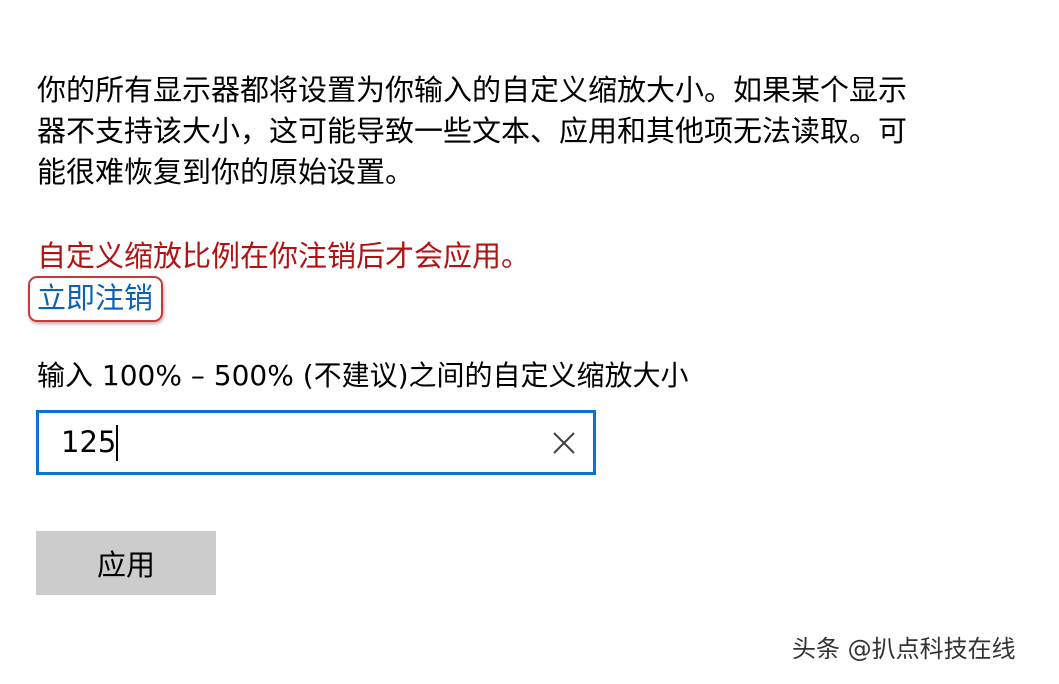 Image resolution: width=1059 pixels, height=684 pixels. I want to click on clear-input-button, so click(564, 443).